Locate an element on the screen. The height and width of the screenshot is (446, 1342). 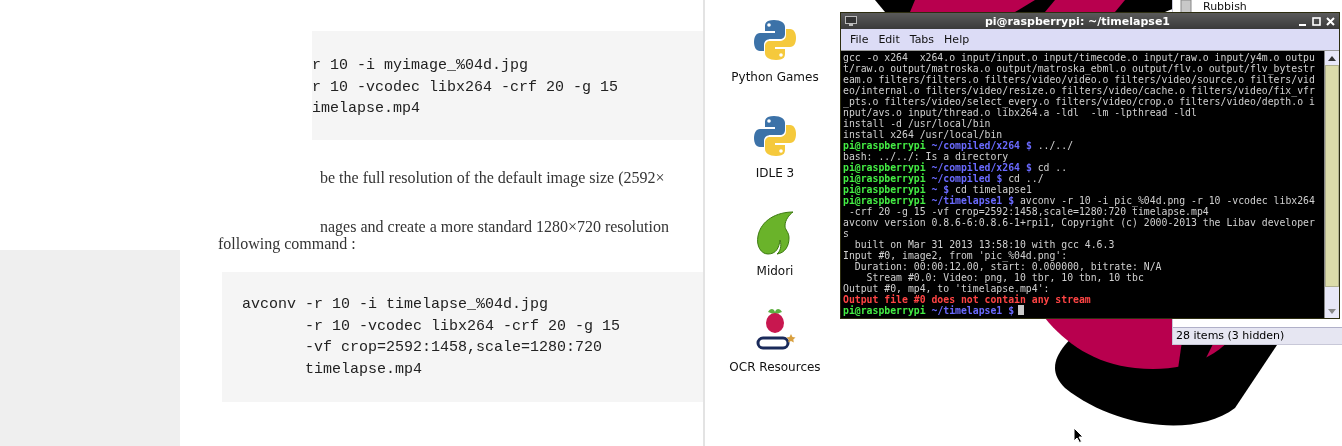
terminal-prompt-line: pi@raspberrypi ~/timelapse1 $ avconv -r 10 -i pic_%04d.png -r 10 -vcodec libx264 is located at coordinates (1079, 200).